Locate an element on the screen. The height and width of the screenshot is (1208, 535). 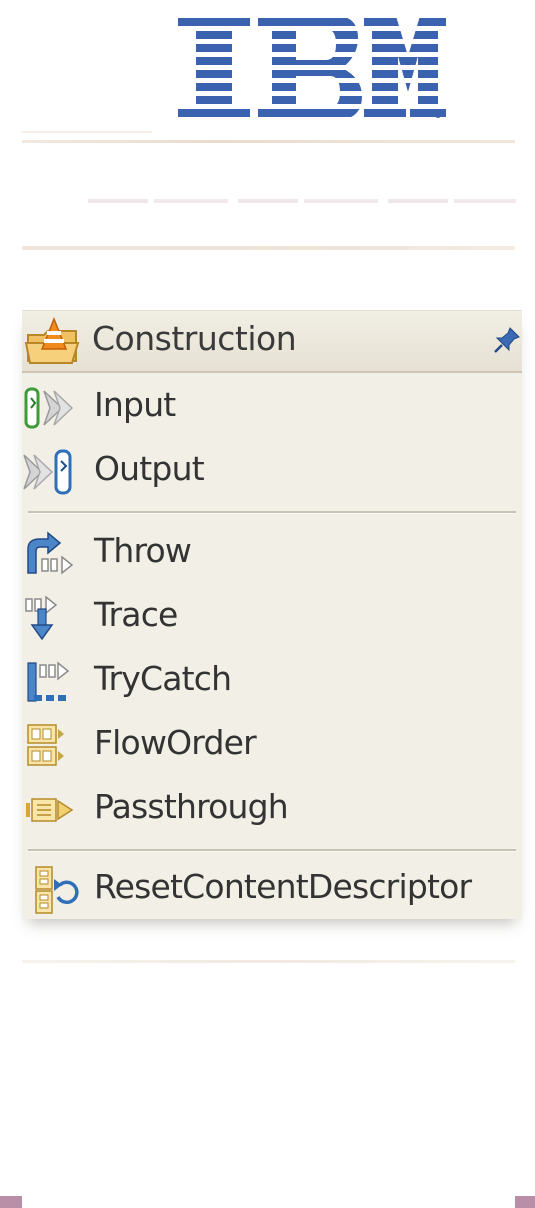
ibm-logo is located at coordinates (312, 70).